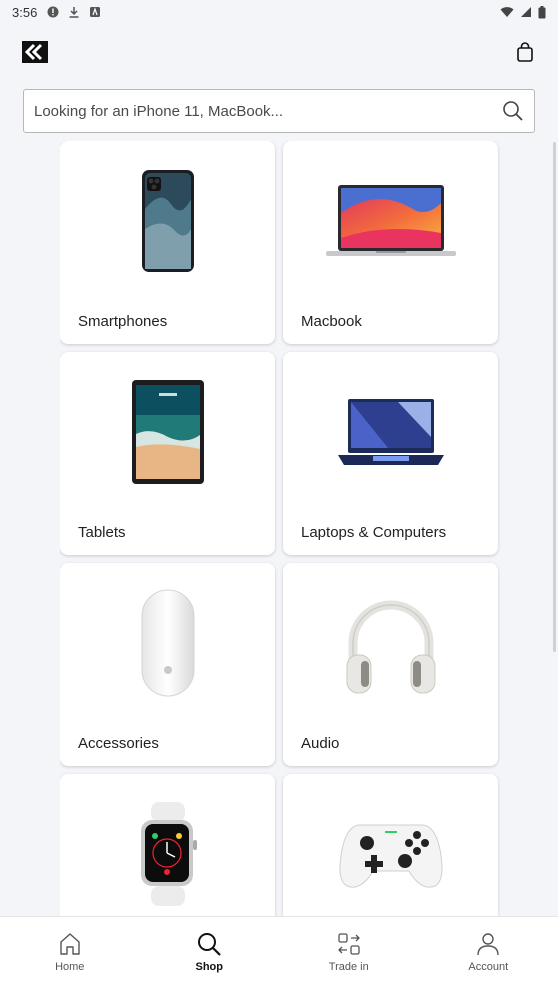 This screenshot has height=992, width=558. Describe the element at coordinates (390, 220) in the screenshot. I see `macbook-icon` at that location.